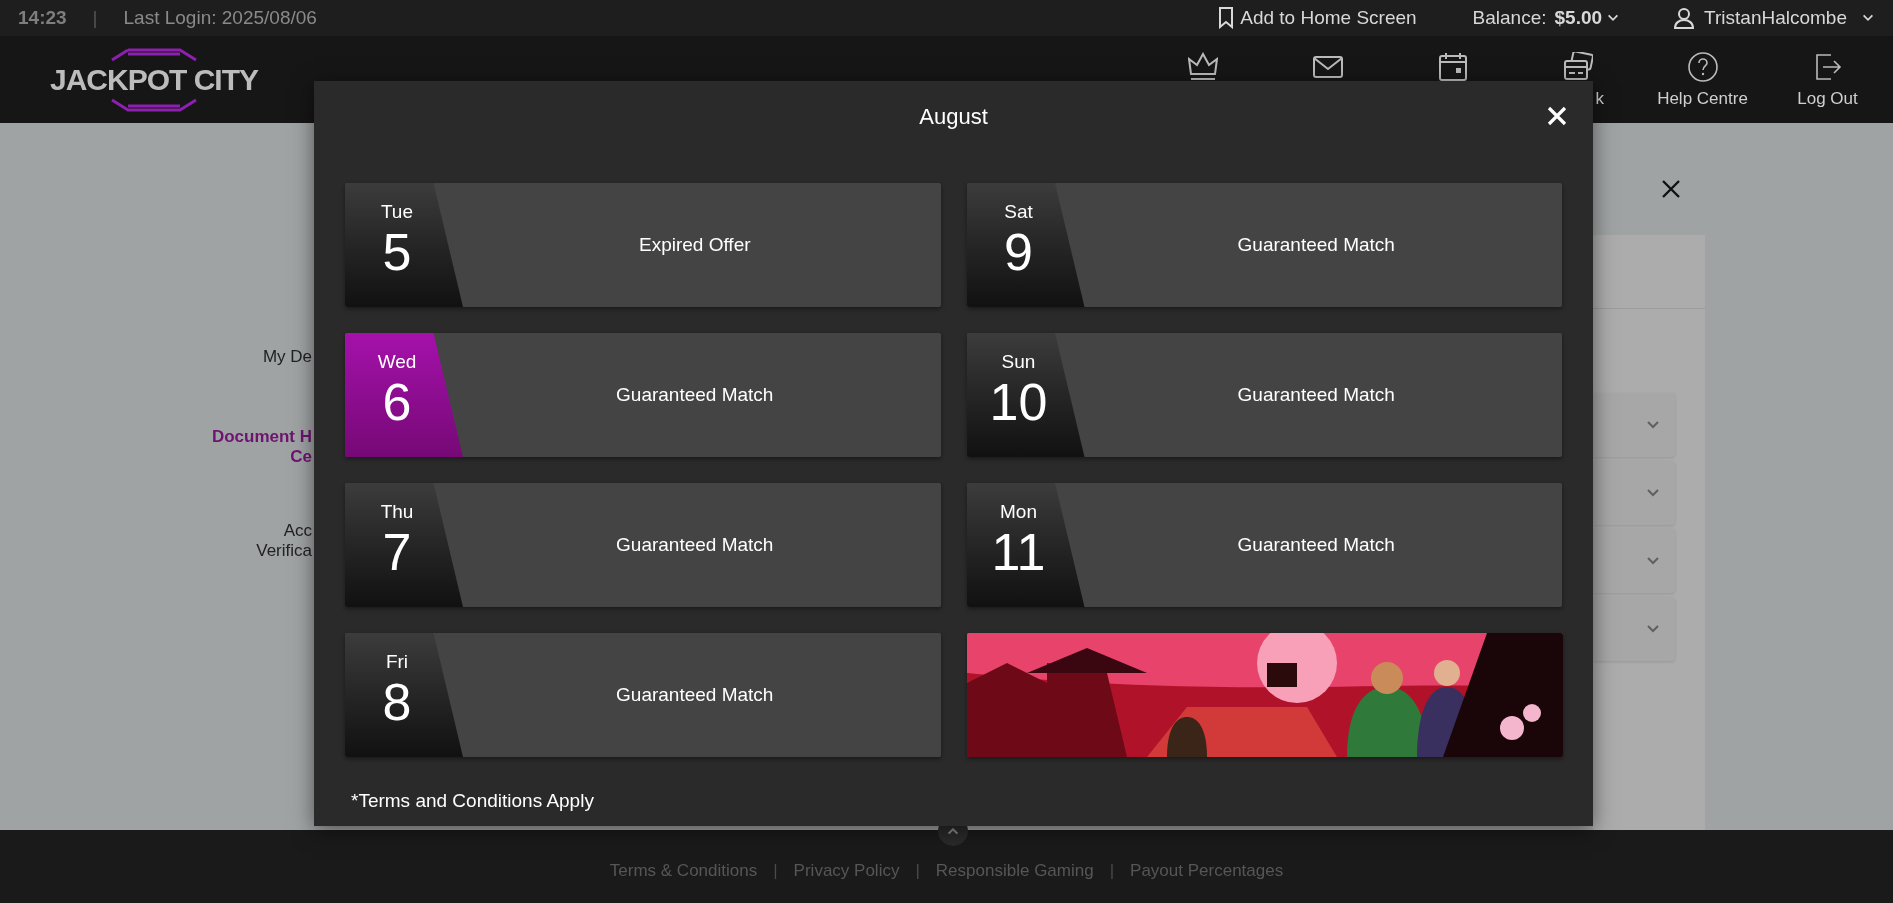 The width and height of the screenshot is (1893, 903). I want to click on nav-item: Log Out, so click(1827, 79).